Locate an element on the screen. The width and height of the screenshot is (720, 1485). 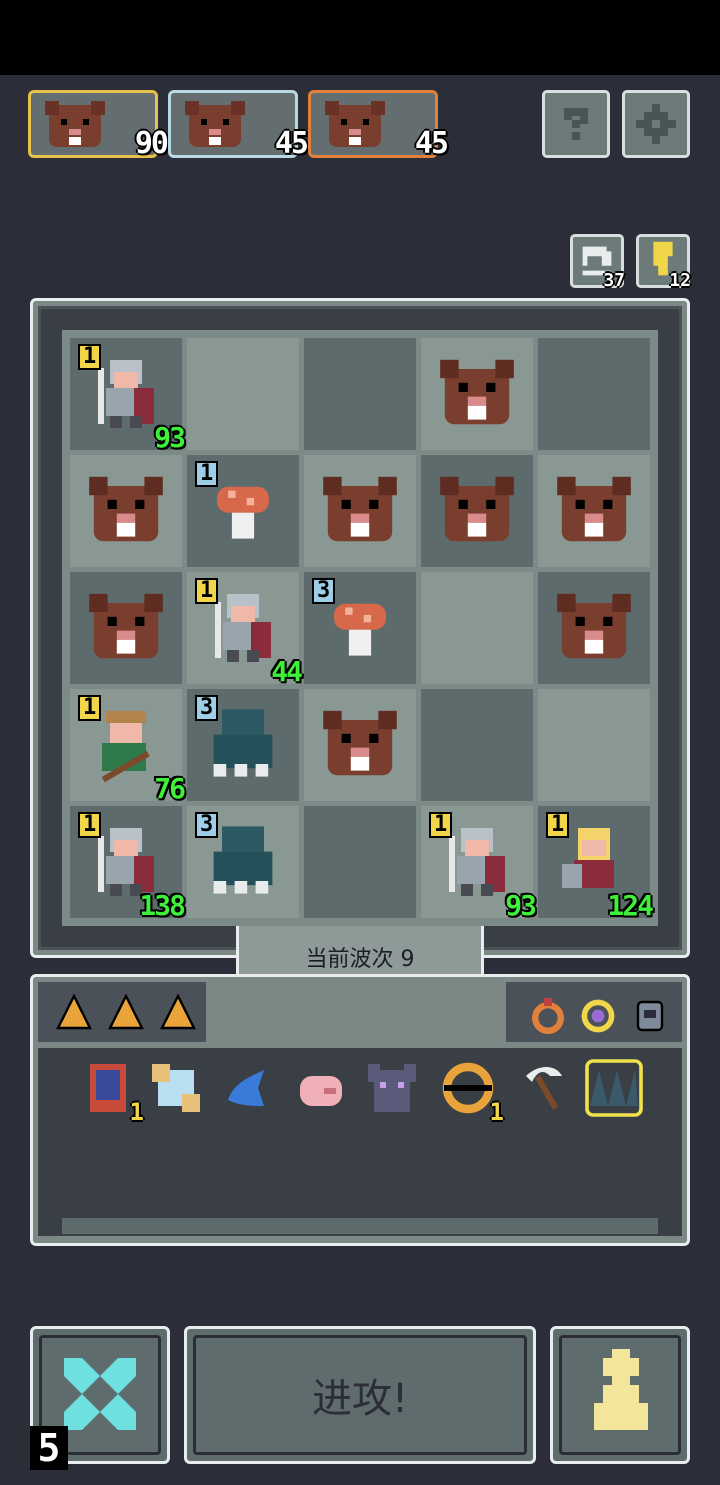
wave-label: 当前波次 9 is located at coordinates (360, 959).